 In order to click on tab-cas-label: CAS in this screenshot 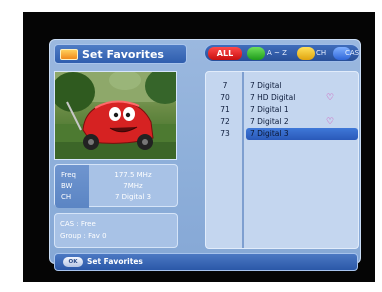, I will do `click(352, 53)`.